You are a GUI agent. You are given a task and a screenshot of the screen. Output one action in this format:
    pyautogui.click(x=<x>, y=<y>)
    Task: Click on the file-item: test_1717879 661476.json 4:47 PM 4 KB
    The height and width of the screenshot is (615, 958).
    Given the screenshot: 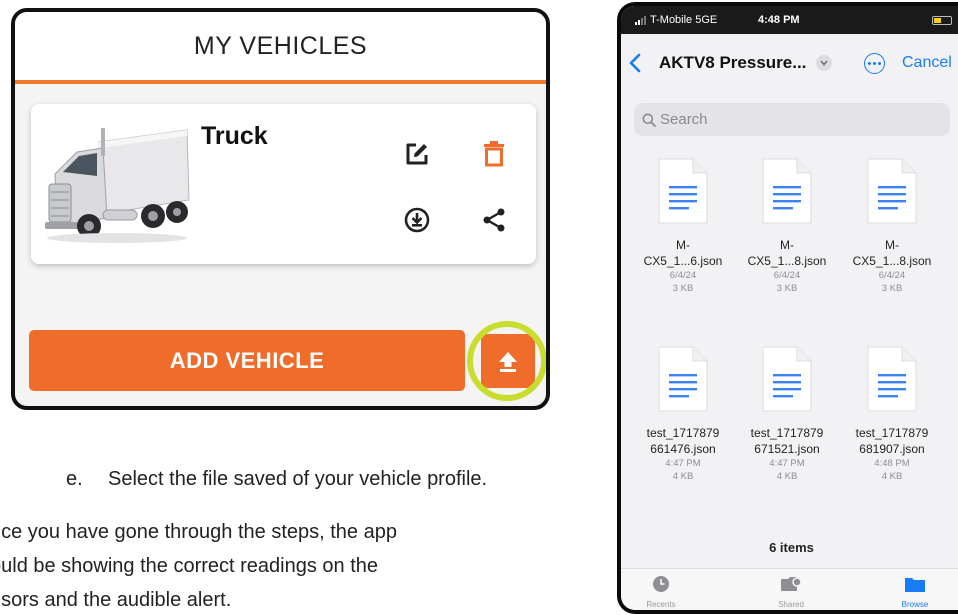 What is the action you would take?
    pyautogui.click(x=683, y=414)
    